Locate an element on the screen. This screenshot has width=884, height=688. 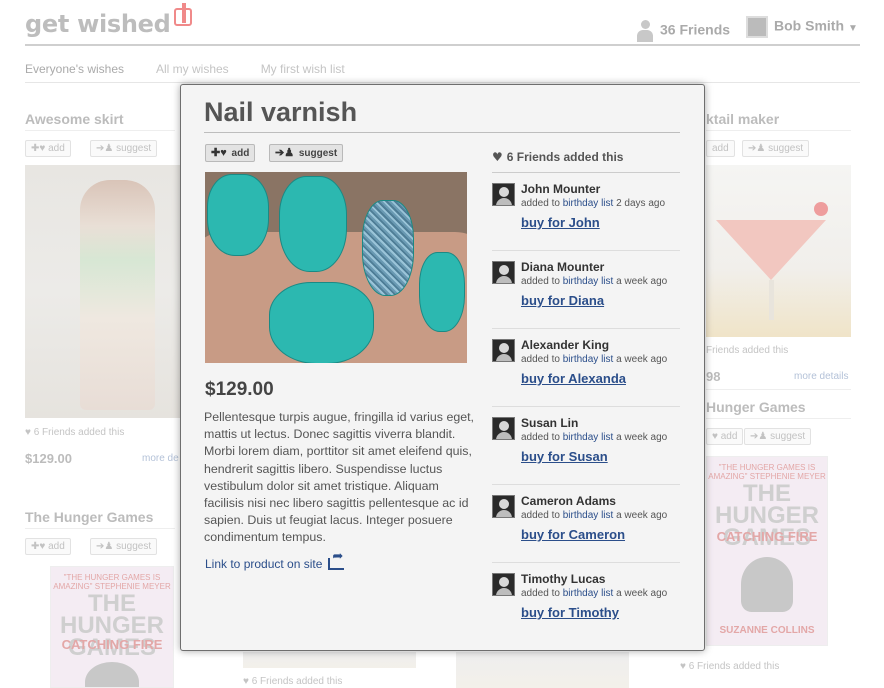
friend-name: Cameron Adams is located at coordinates (568, 501).